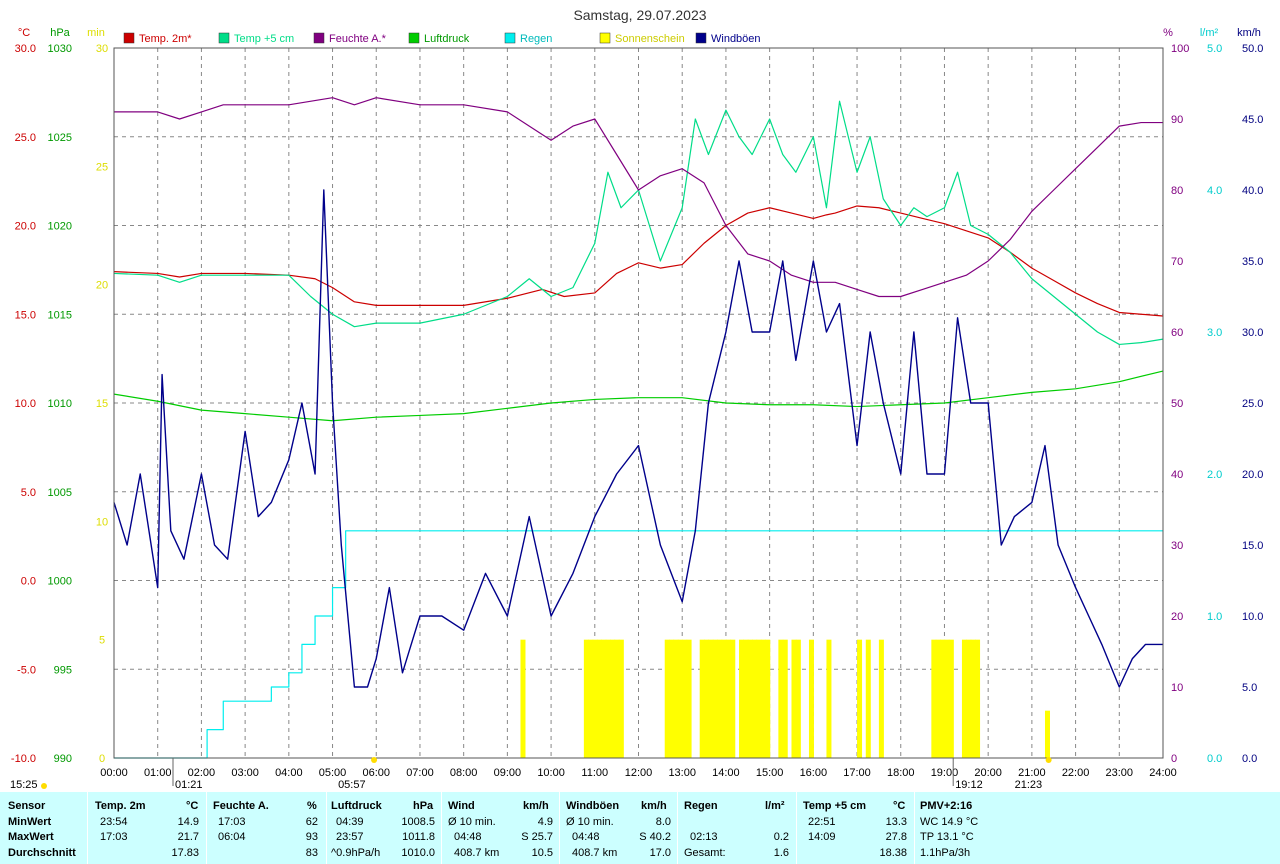 The height and width of the screenshot is (864, 1280). What do you see at coordinates (1177, 617) in the screenshot?
I see `humidity-tick: 20` at bounding box center [1177, 617].